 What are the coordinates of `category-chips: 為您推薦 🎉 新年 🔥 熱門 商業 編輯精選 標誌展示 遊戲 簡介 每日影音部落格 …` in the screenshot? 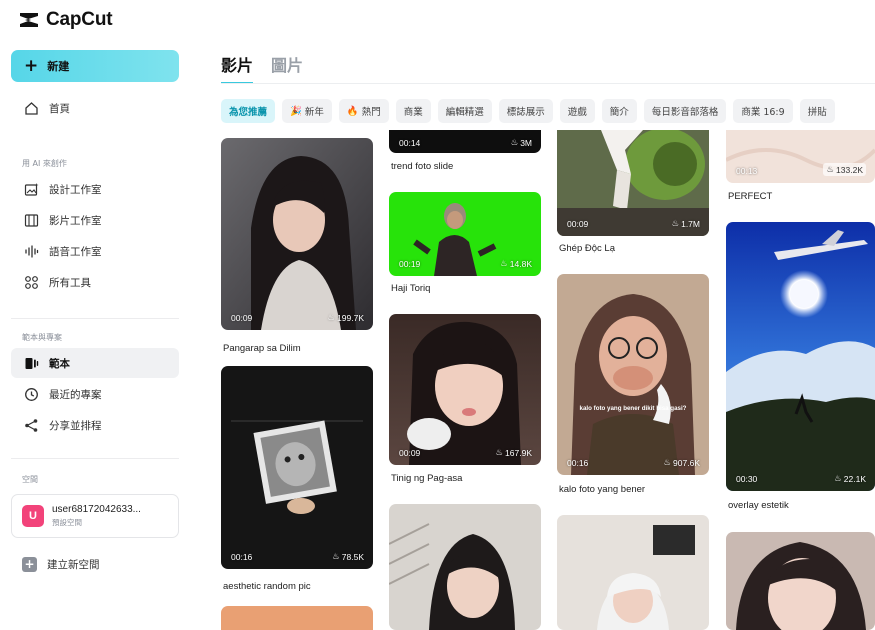 It's located at (528, 111).